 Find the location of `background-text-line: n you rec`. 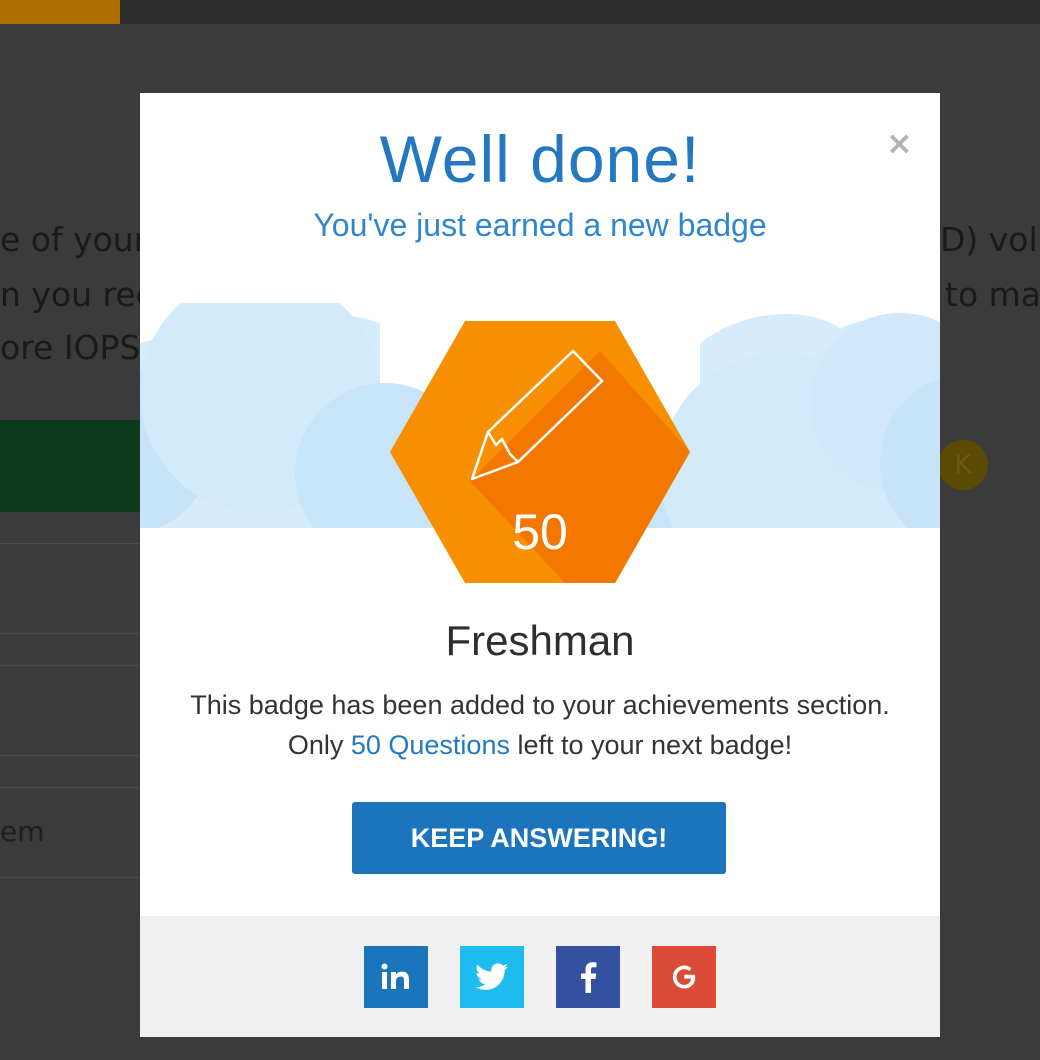

background-text-line: n you rec is located at coordinates (77, 294).